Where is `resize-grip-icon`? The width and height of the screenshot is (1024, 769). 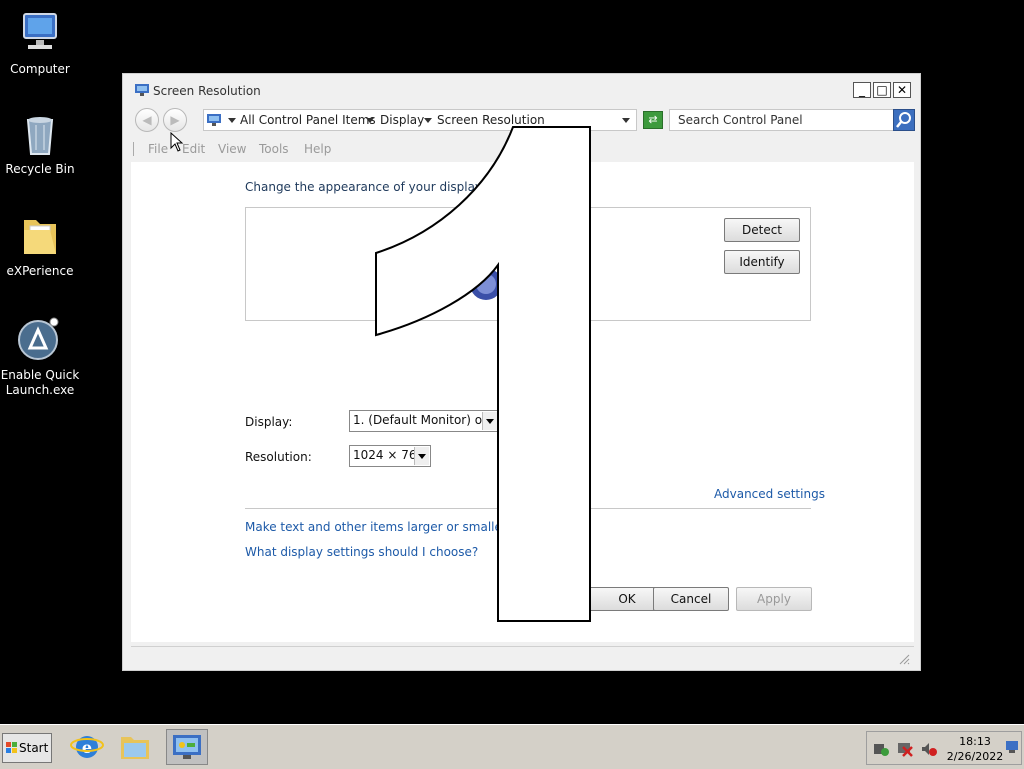
resize-grip-icon is located at coordinates (904, 659).